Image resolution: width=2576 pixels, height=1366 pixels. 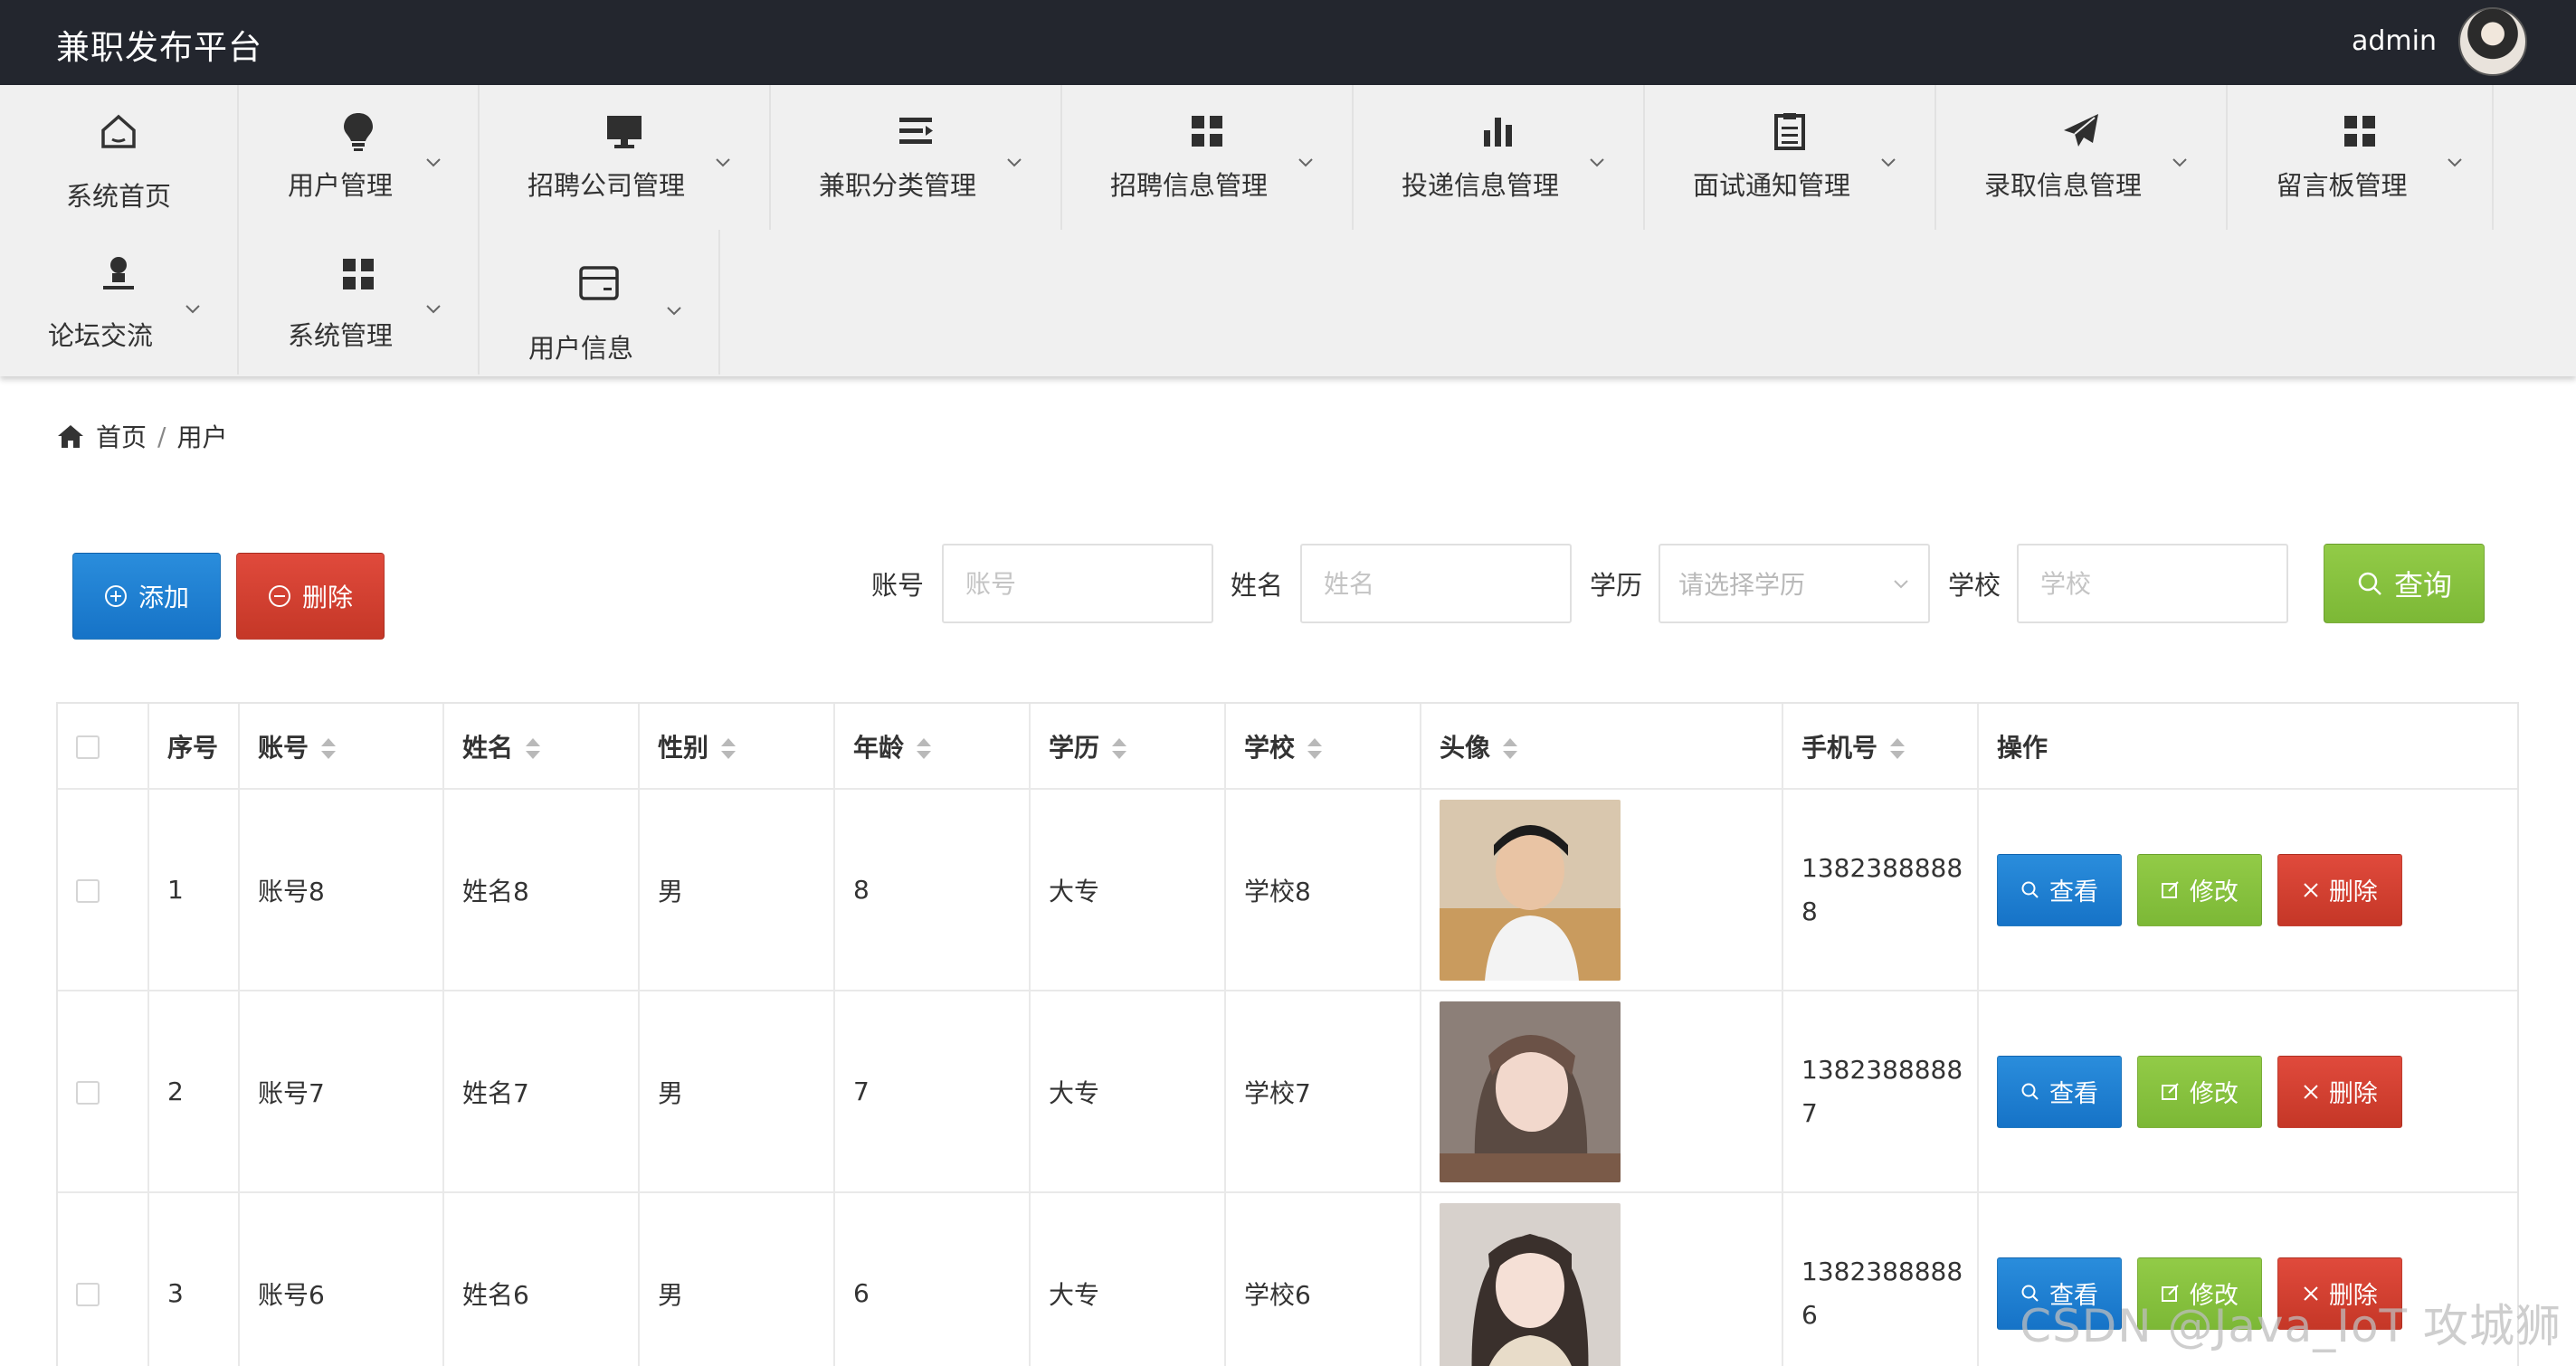 I want to click on phone-line-2: 7, so click(x=1810, y=1112).